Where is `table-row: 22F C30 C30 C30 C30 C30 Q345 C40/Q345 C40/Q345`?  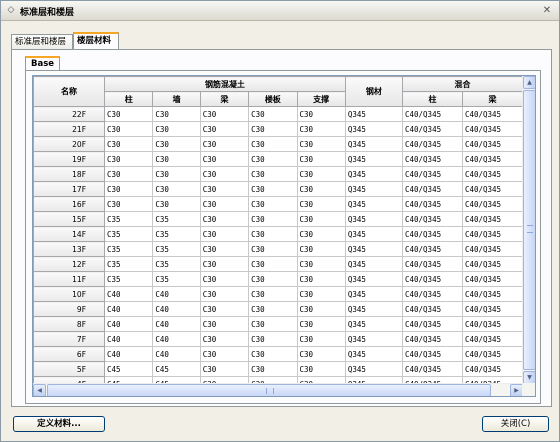
table-row: 22F C30 C30 C30 C30 C30 Q345 C40/Q345 C40/Q345 is located at coordinates (278, 114).